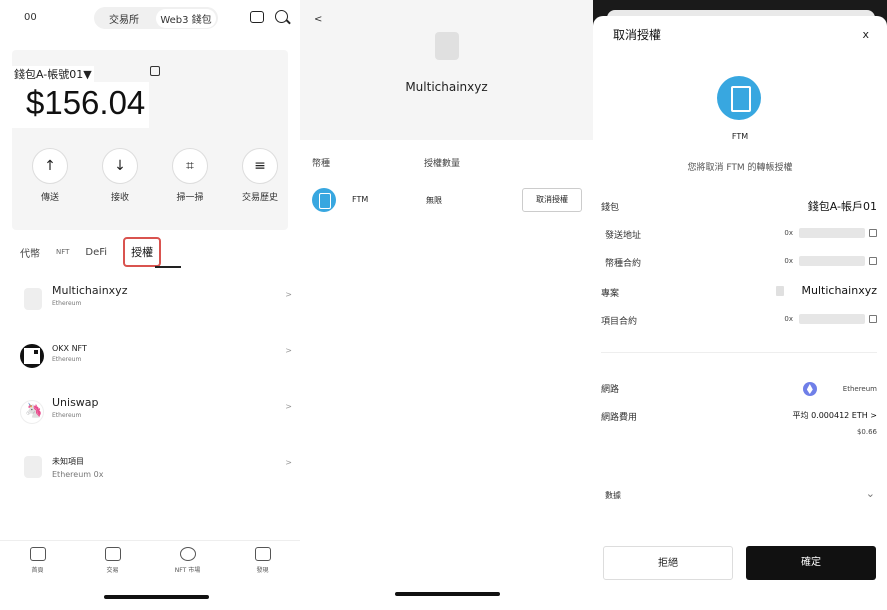 The height and width of the screenshot is (610, 887). What do you see at coordinates (809, 389) in the screenshot?
I see `ethereum-icon` at bounding box center [809, 389].